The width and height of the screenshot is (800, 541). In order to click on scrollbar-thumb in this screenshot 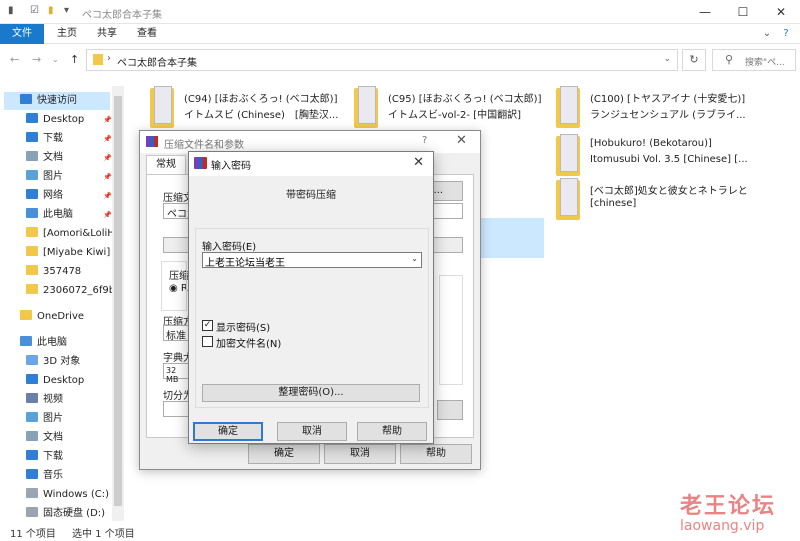, I will do `click(118, 301)`.